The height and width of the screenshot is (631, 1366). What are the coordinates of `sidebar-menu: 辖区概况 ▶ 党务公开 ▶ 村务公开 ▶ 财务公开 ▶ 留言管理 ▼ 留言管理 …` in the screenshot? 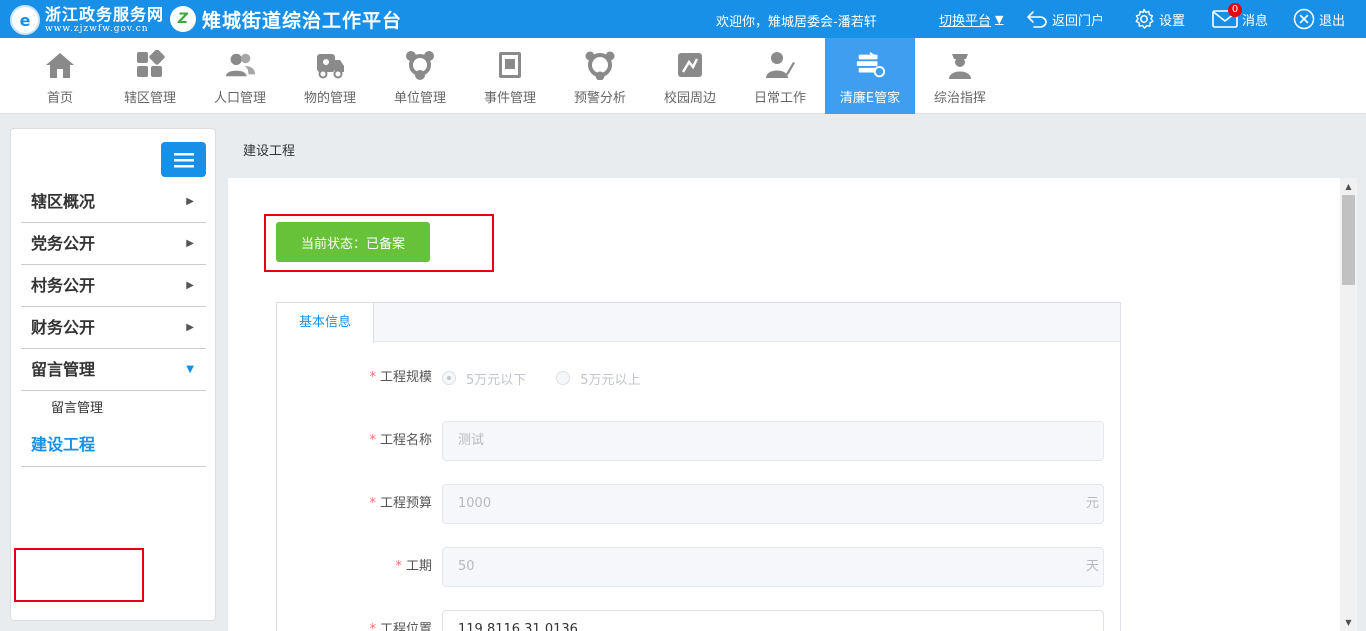 It's located at (113, 324).